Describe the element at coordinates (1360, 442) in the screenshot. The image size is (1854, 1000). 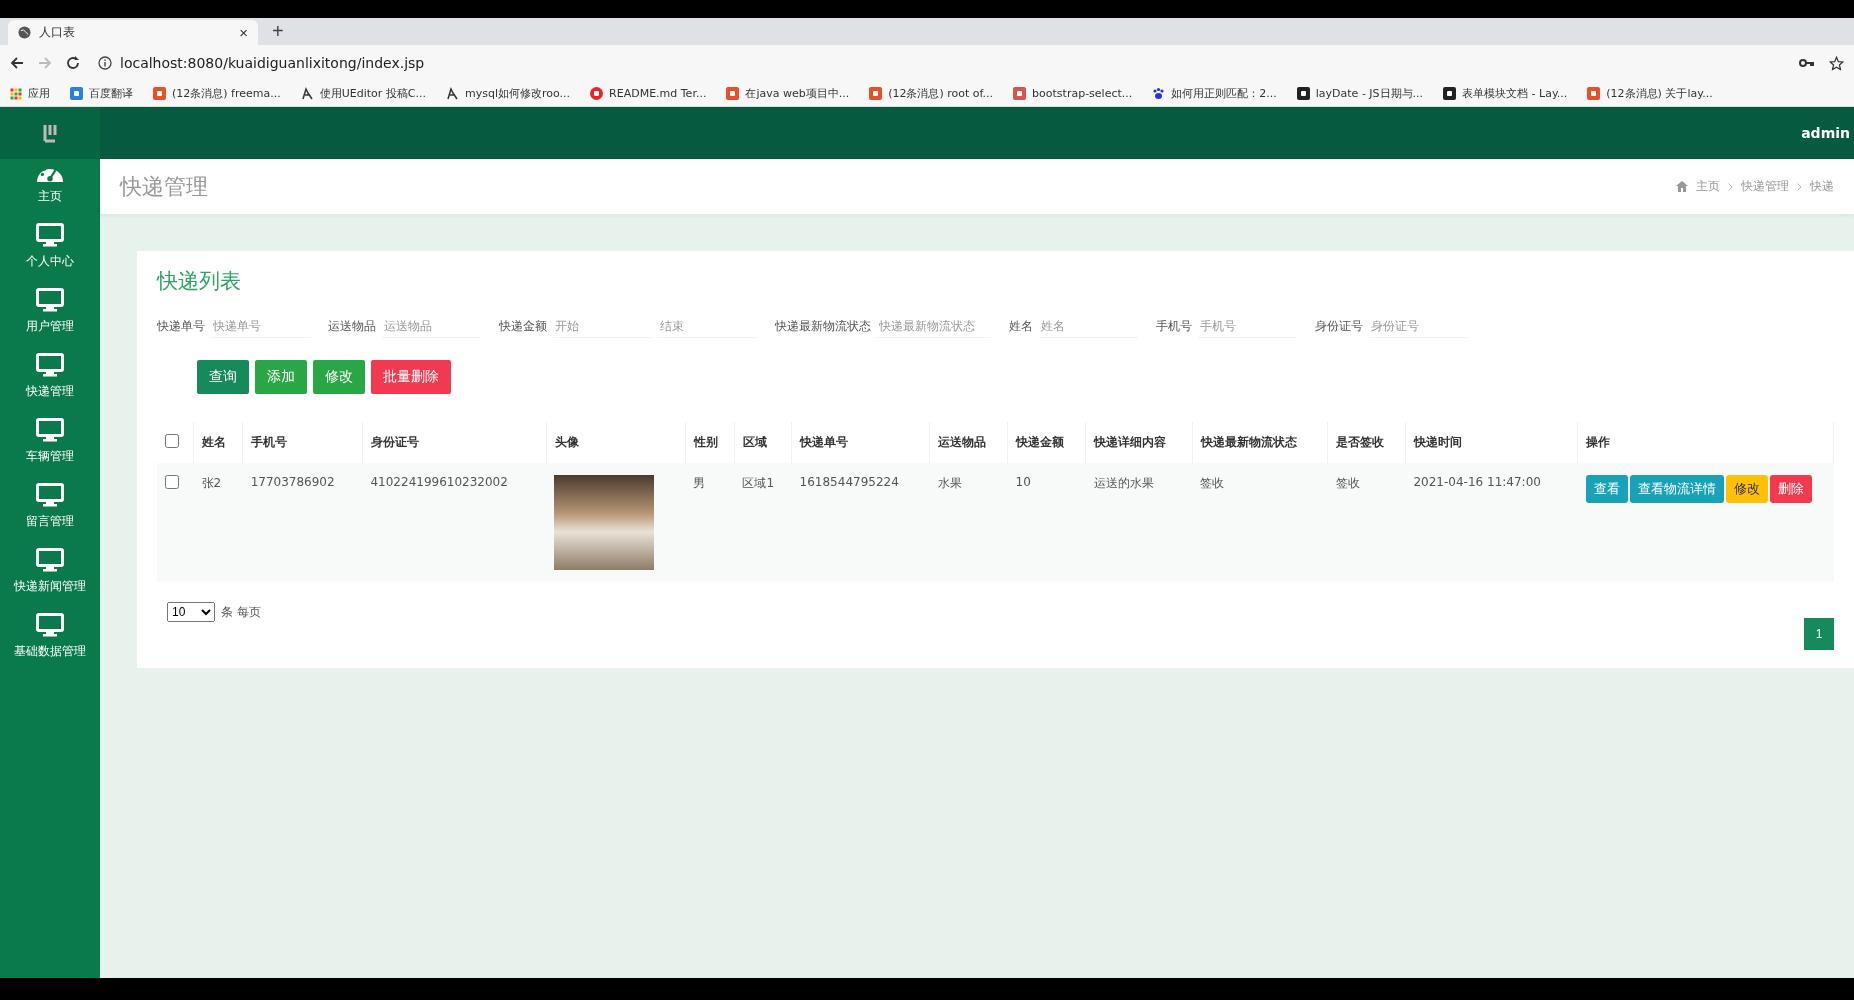
I see `column-header: 是否签收` at that location.